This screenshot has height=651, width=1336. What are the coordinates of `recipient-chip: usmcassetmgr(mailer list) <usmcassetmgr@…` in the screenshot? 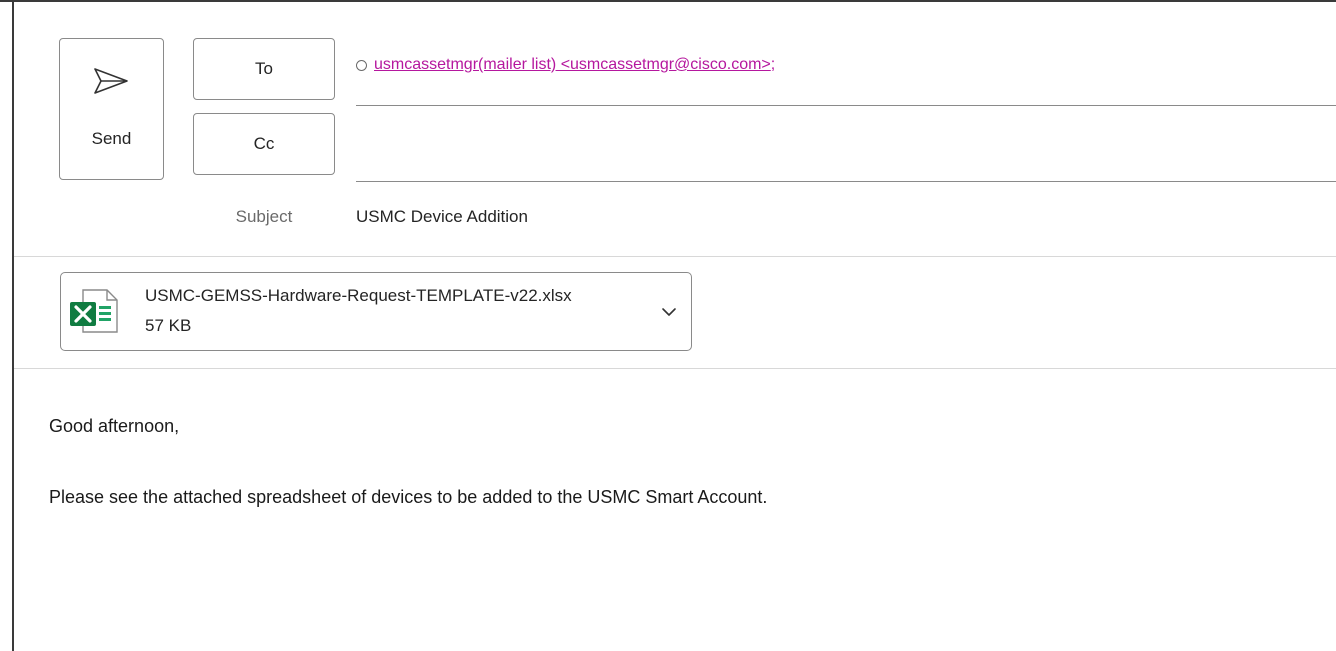 It's located at (565, 65).